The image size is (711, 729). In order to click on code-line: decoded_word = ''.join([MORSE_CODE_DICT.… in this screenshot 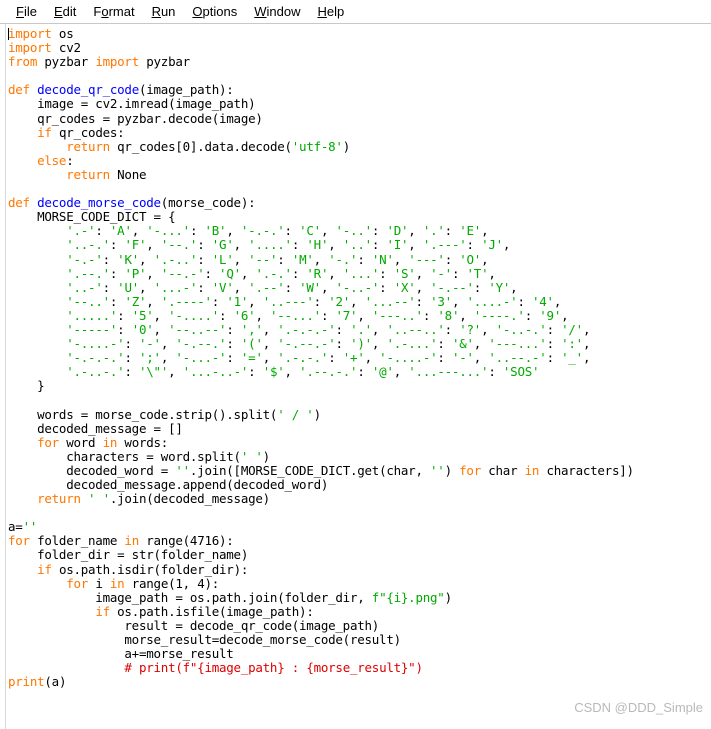, I will do `click(359, 470)`.